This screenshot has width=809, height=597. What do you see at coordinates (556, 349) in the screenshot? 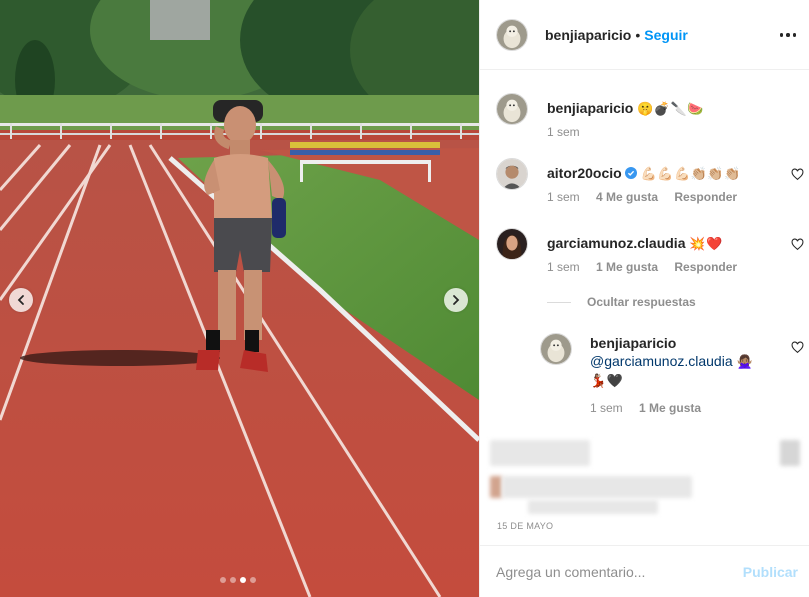
I see `reply-avatar` at bounding box center [556, 349].